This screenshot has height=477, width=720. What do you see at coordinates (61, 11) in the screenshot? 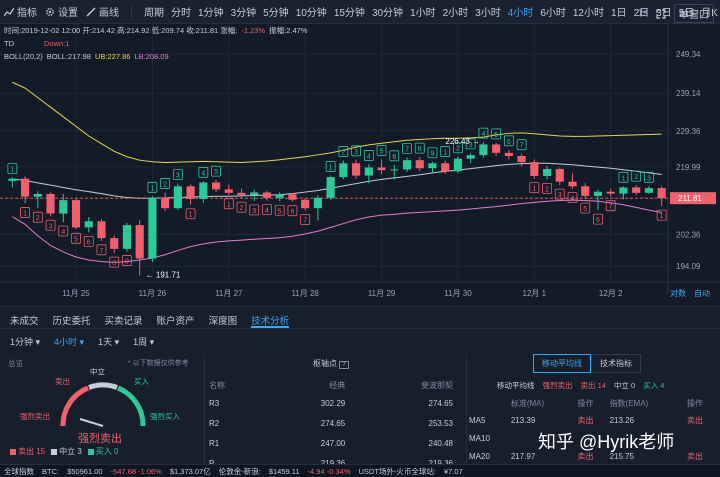
I see `settings-button: 设置` at bounding box center [61, 11].